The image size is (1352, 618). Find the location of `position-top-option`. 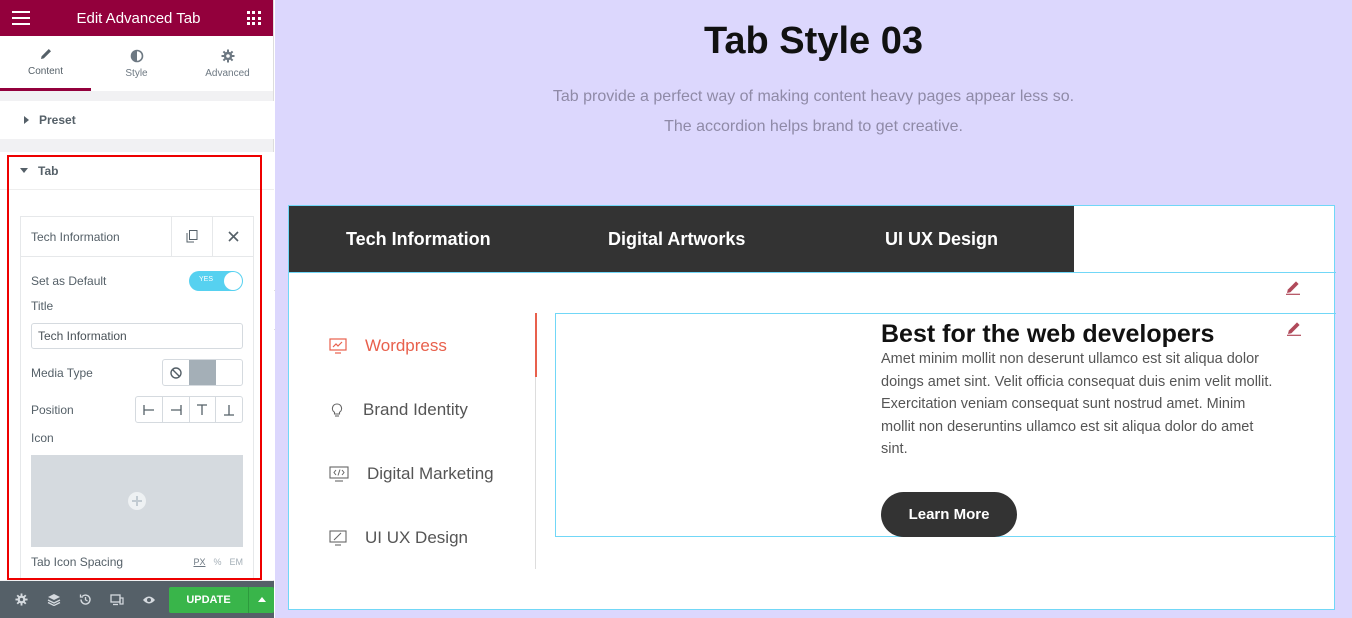

position-top-option is located at coordinates (203, 409).